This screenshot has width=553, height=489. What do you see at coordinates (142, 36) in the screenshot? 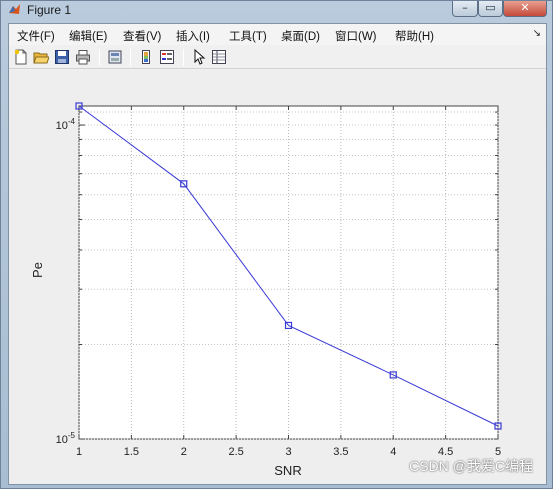
I see `menu-view: 查看(V)` at bounding box center [142, 36].